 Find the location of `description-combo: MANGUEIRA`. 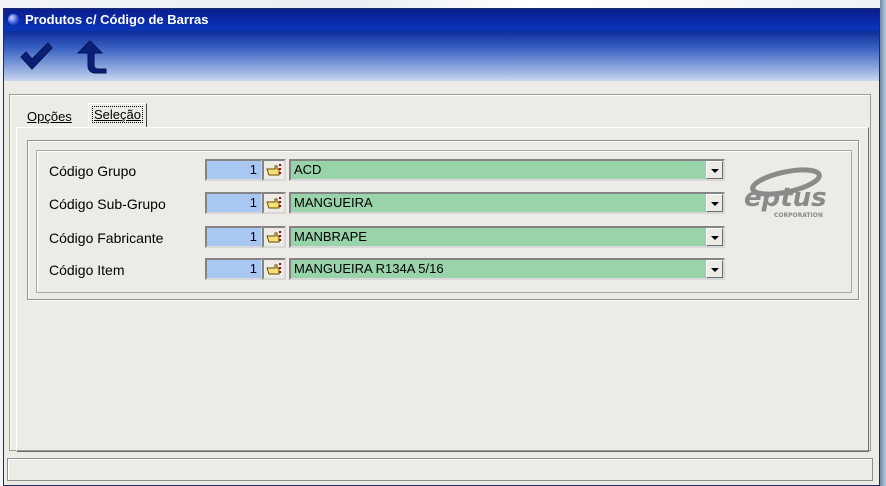

description-combo: MANGUEIRA is located at coordinates (507, 203).